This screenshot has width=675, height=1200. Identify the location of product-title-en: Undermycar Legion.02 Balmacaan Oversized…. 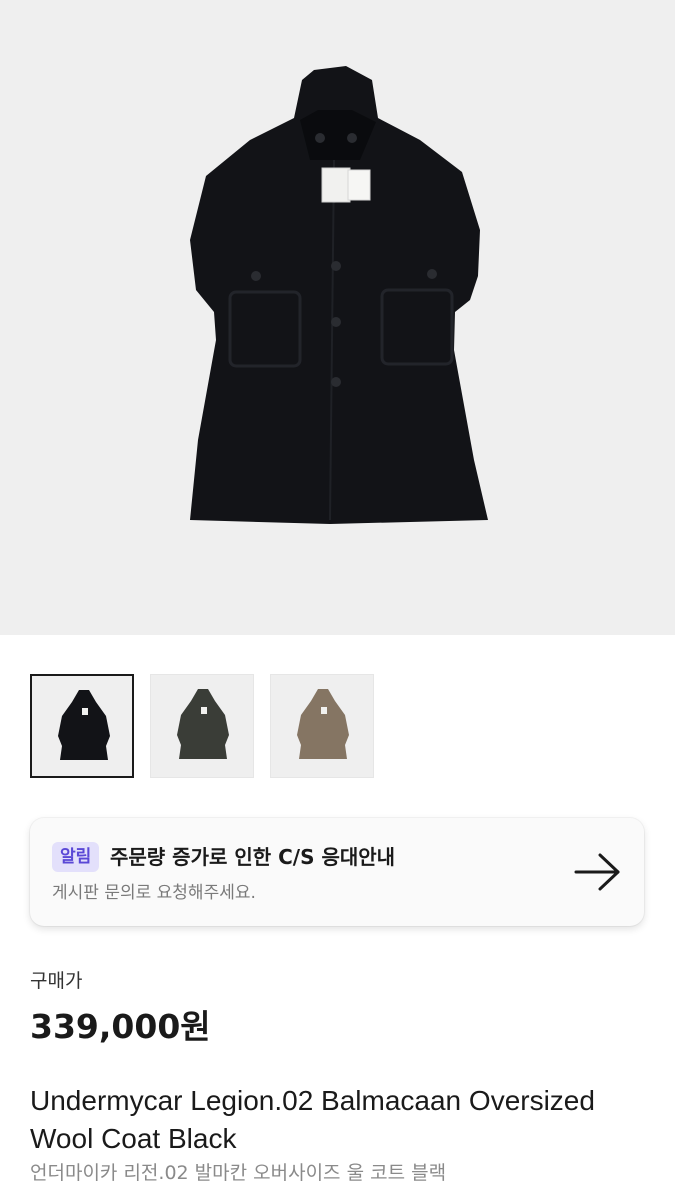
(312, 1119).